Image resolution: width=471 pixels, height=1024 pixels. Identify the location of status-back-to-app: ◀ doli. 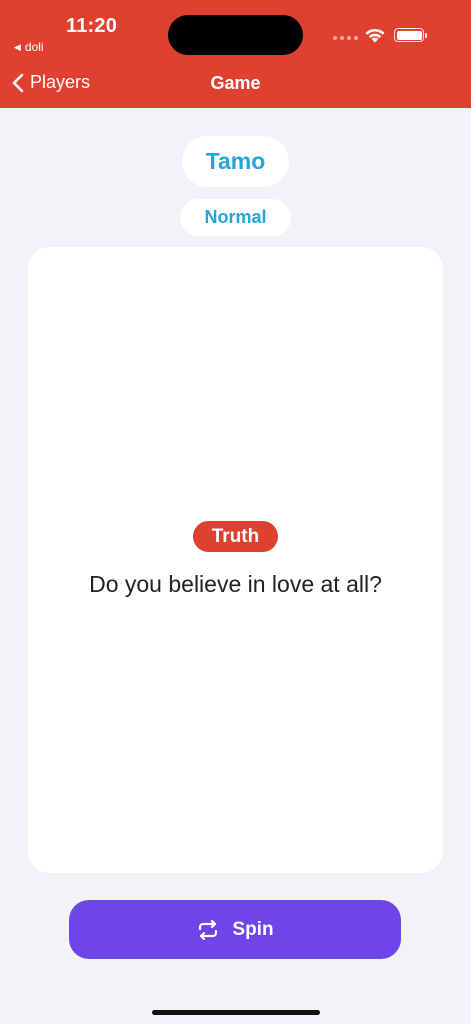
(29, 47).